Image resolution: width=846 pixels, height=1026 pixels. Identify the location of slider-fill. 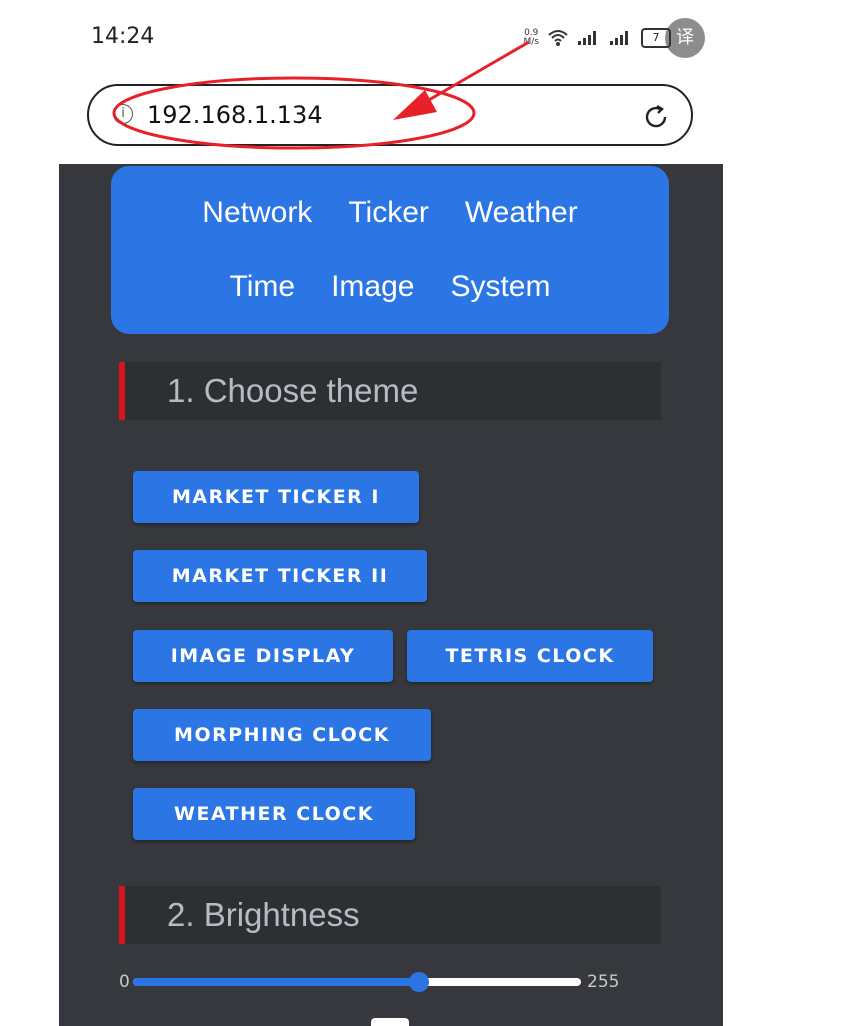
(276, 982).